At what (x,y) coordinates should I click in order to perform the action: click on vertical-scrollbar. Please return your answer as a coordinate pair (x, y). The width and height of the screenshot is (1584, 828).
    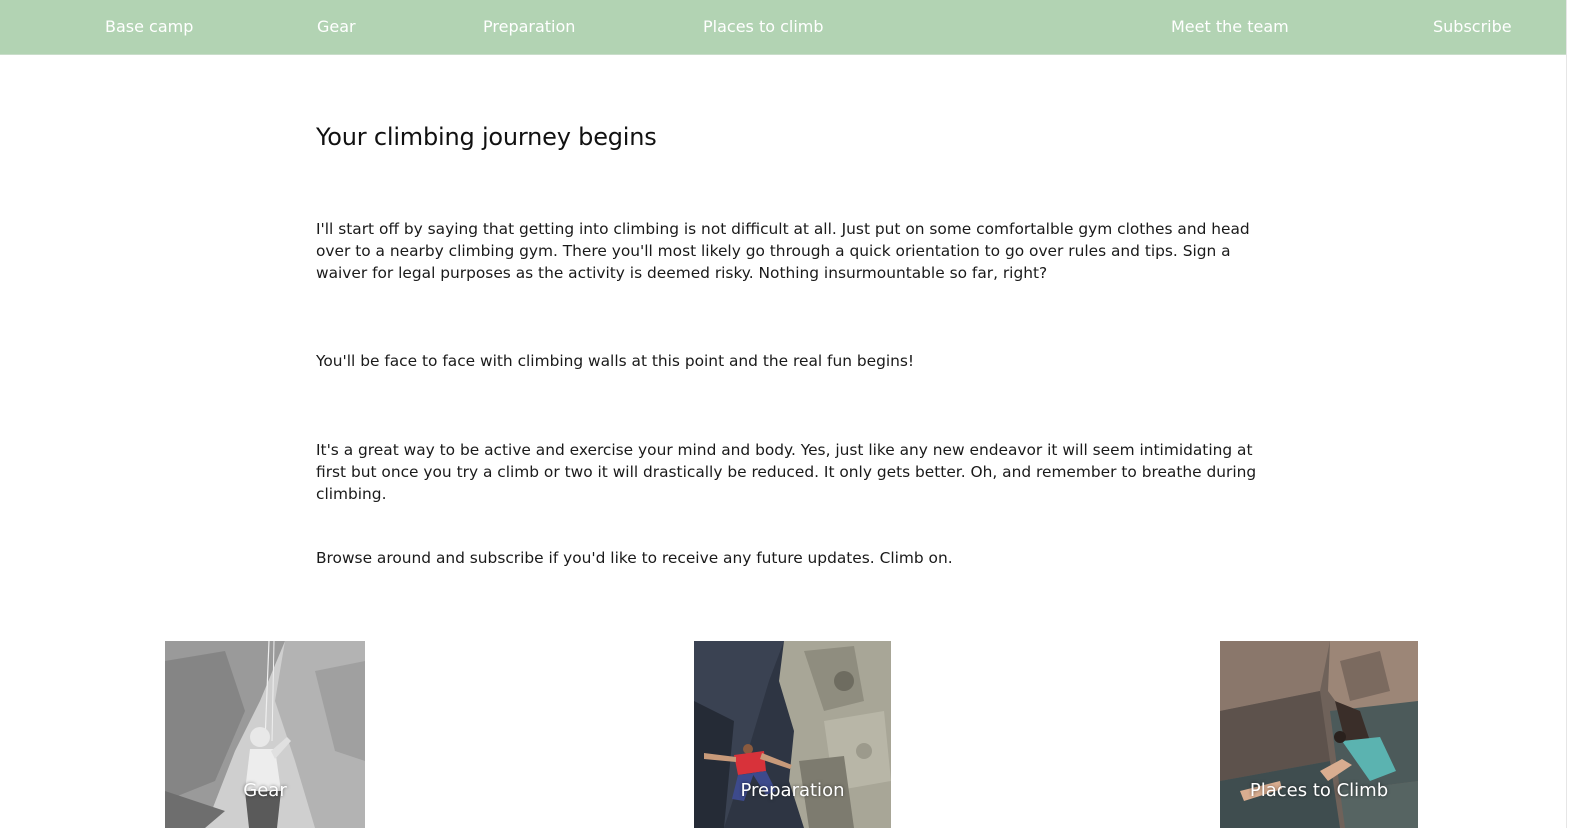
    Looking at the image, I should click on (1575, 414).